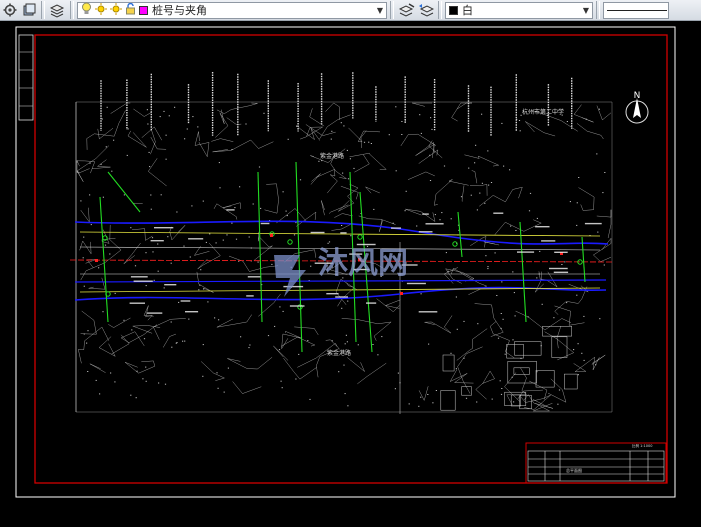 Image resolution: width=701 pixels, height=527 pixels. Describe the element at coordinates (72, 10) in the screenshot. I see `toolbar-separator` at that location.